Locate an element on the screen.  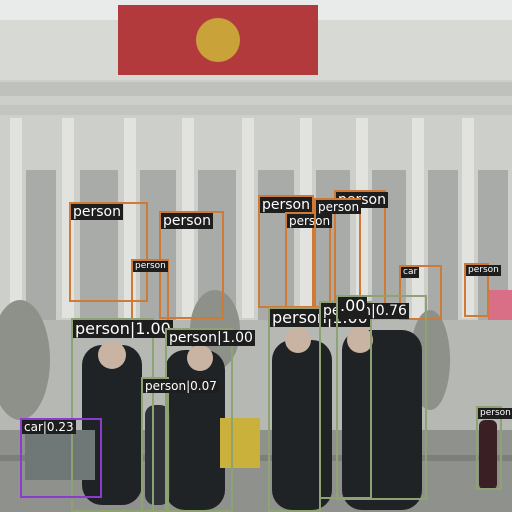
detection-label: .00 is located at coordinates (353, 305).